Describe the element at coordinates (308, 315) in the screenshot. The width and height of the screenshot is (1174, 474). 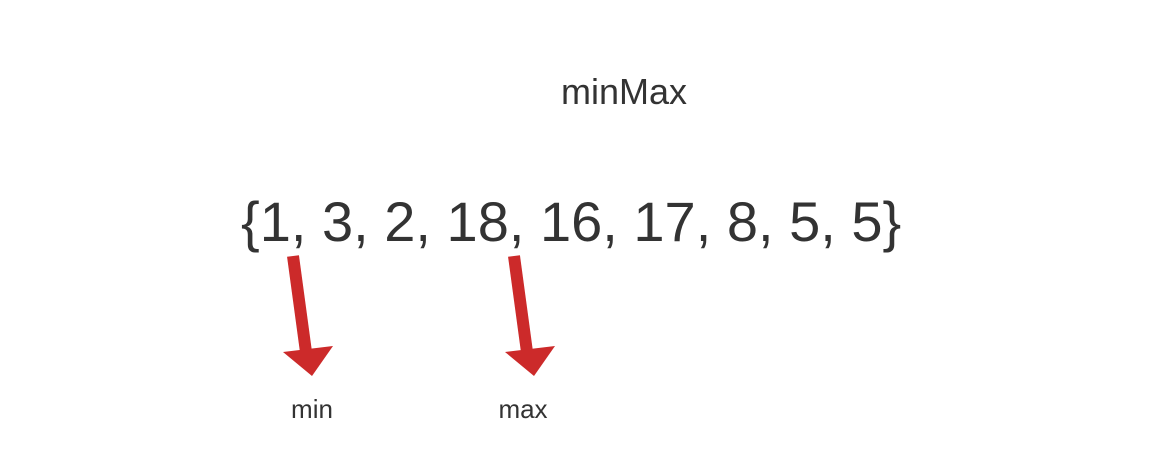
I see `min-arrow` at that location.